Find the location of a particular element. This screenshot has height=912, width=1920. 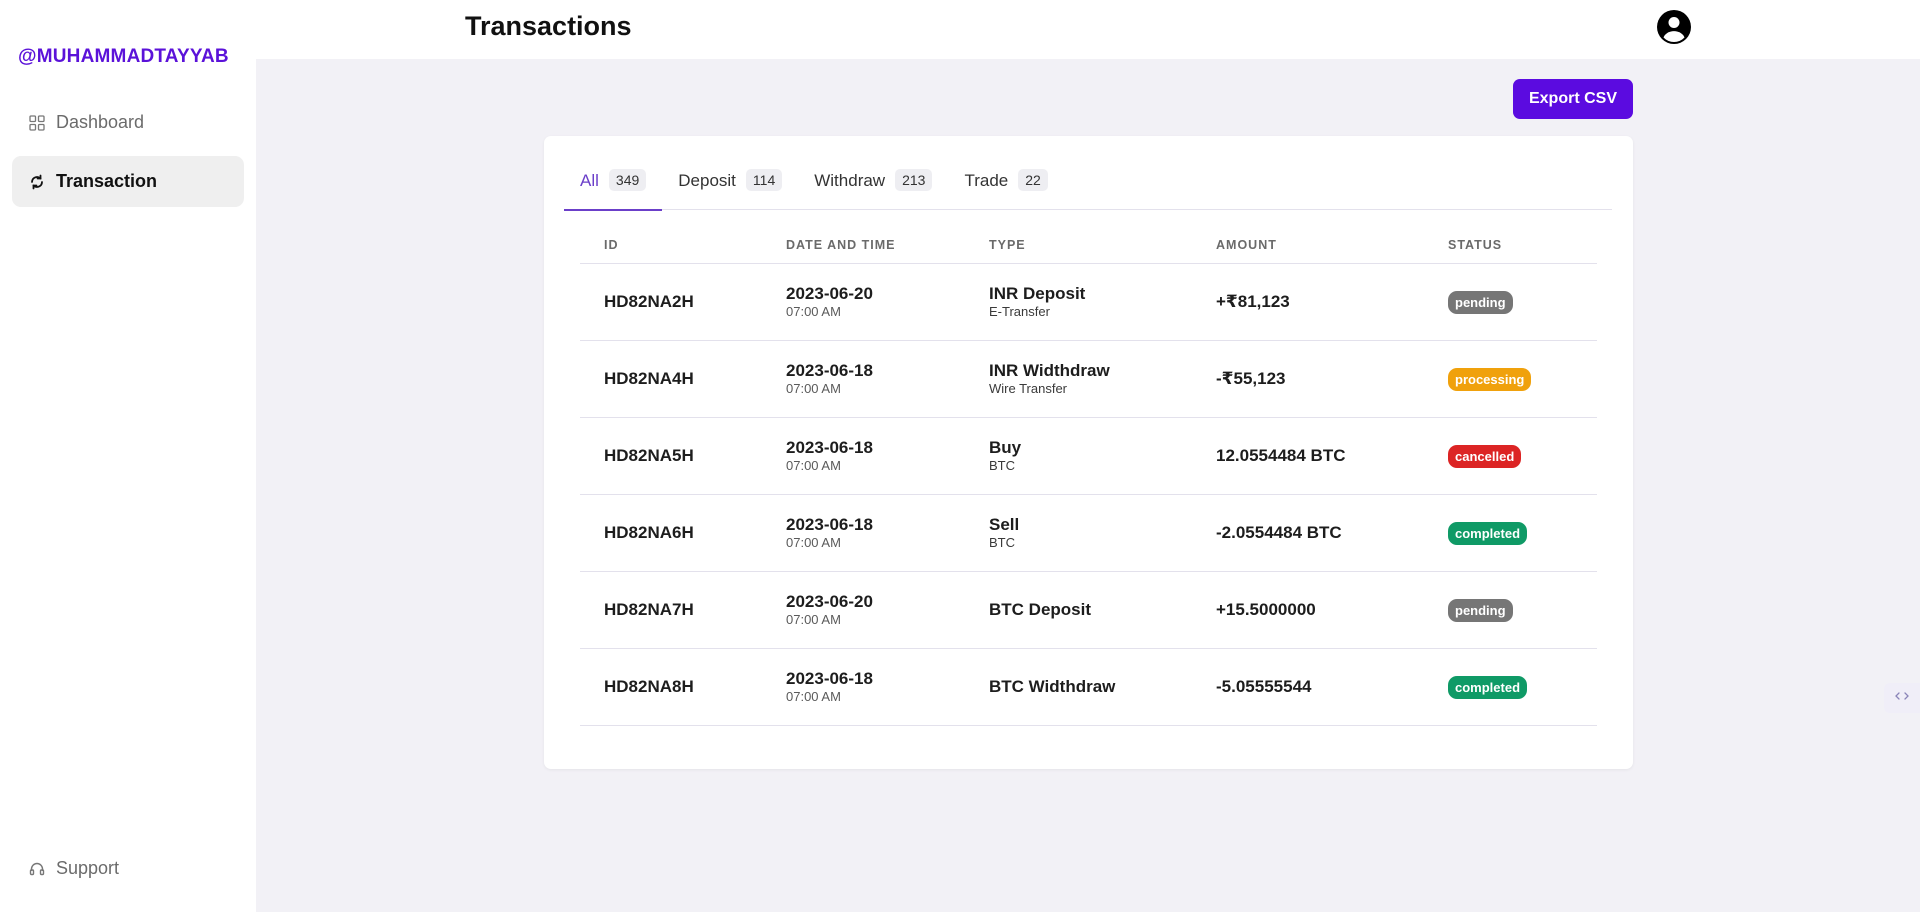

sidebar-item-label: Support is located at coordinates (88, 868).